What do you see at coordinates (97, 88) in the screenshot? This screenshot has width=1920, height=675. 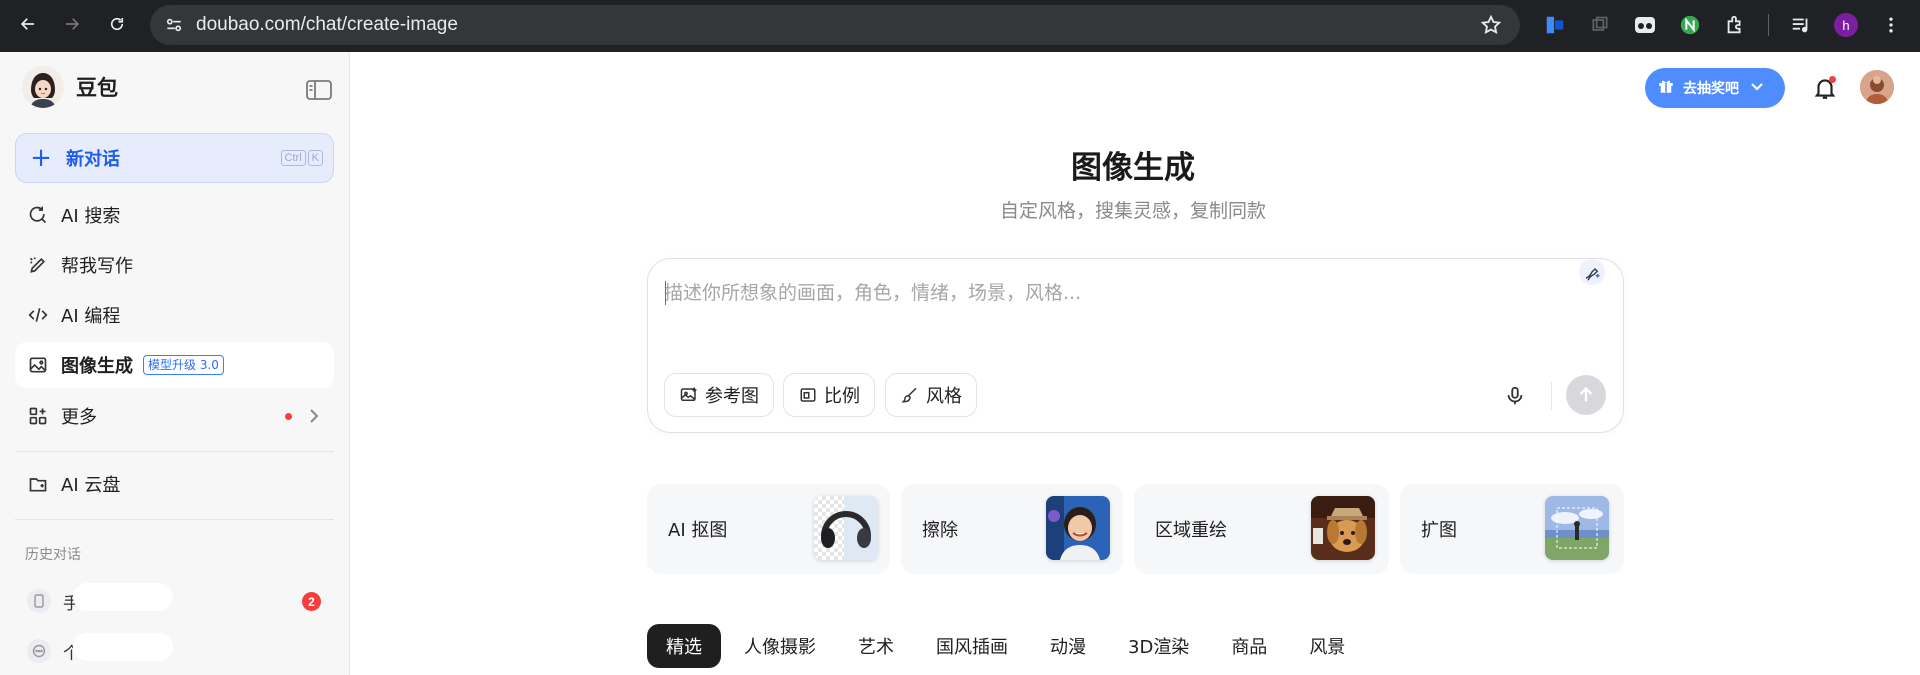 I see `brand-name: 豆包` at bounding box center [97, 88].